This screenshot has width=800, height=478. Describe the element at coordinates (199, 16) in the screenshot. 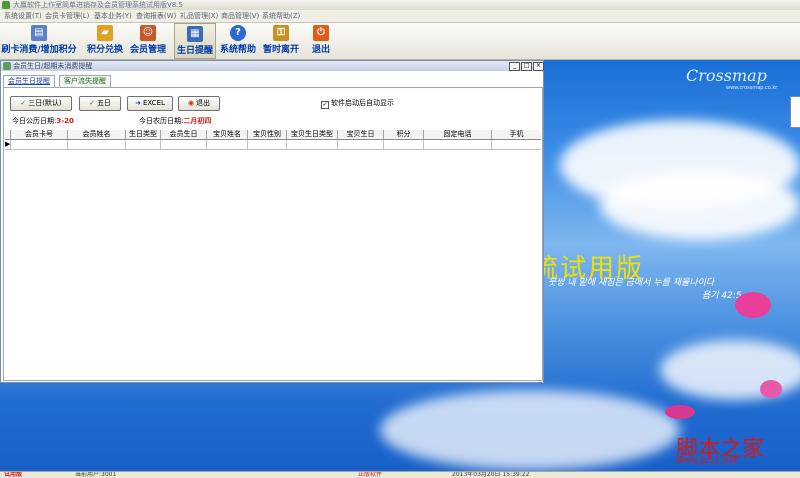

I see `menu-gift-management: 礼品管理(X)` at that location.